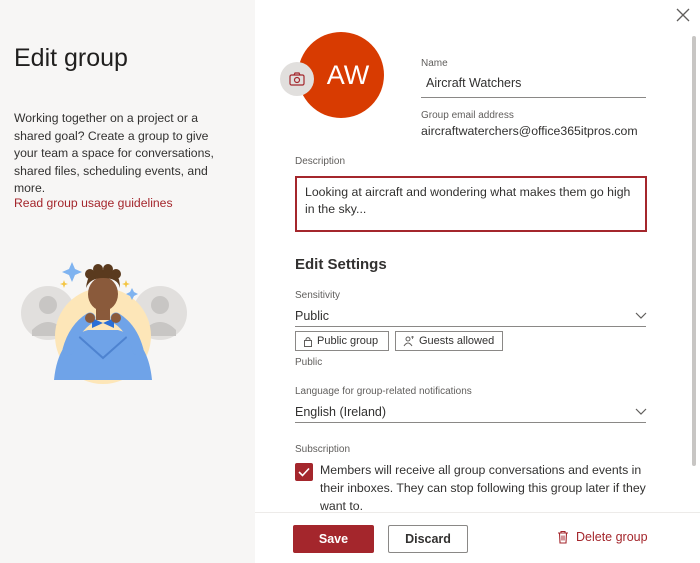  I want to click on checkmark-icon, so click(304, 472).